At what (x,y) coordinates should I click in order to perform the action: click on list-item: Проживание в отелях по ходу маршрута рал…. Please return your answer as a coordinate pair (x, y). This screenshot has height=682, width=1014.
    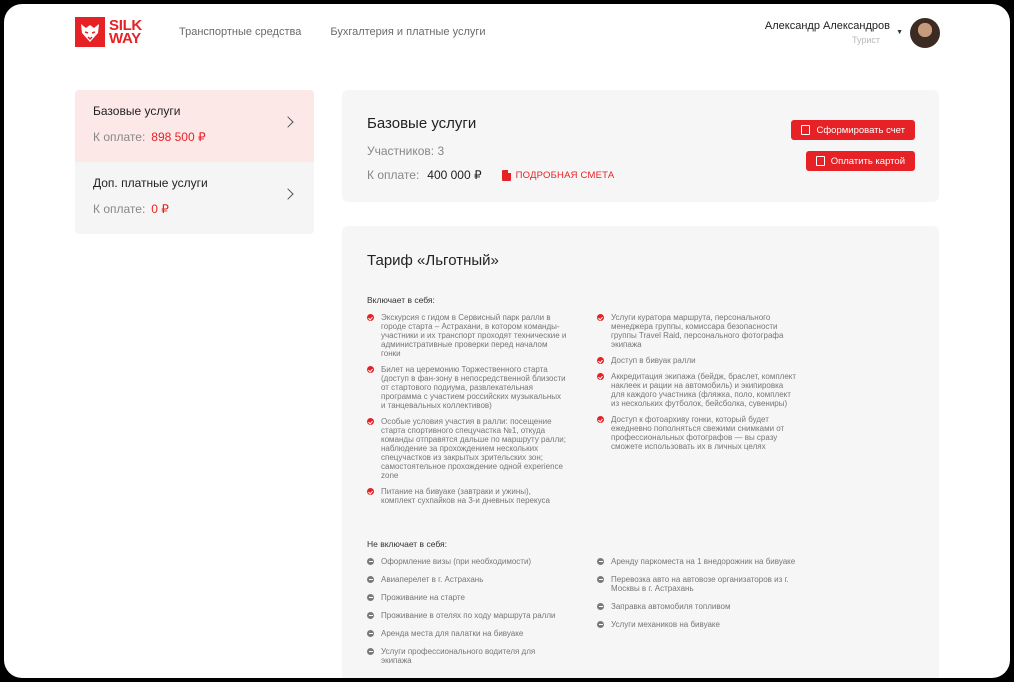
    Looking at the image, I should click on (467, 615).